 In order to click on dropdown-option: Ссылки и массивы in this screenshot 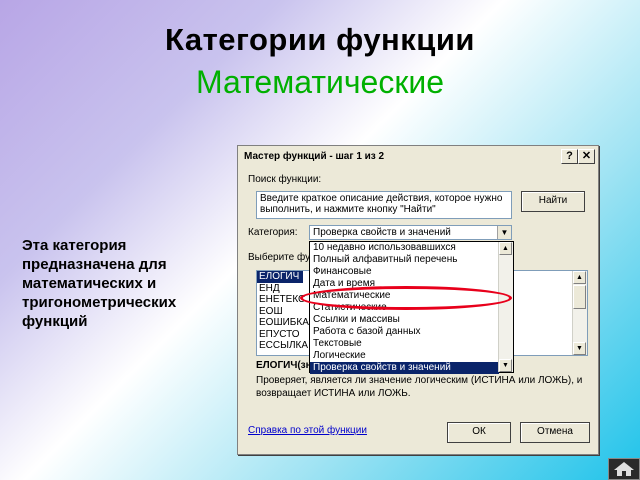, I will do `click(411, 320)`.